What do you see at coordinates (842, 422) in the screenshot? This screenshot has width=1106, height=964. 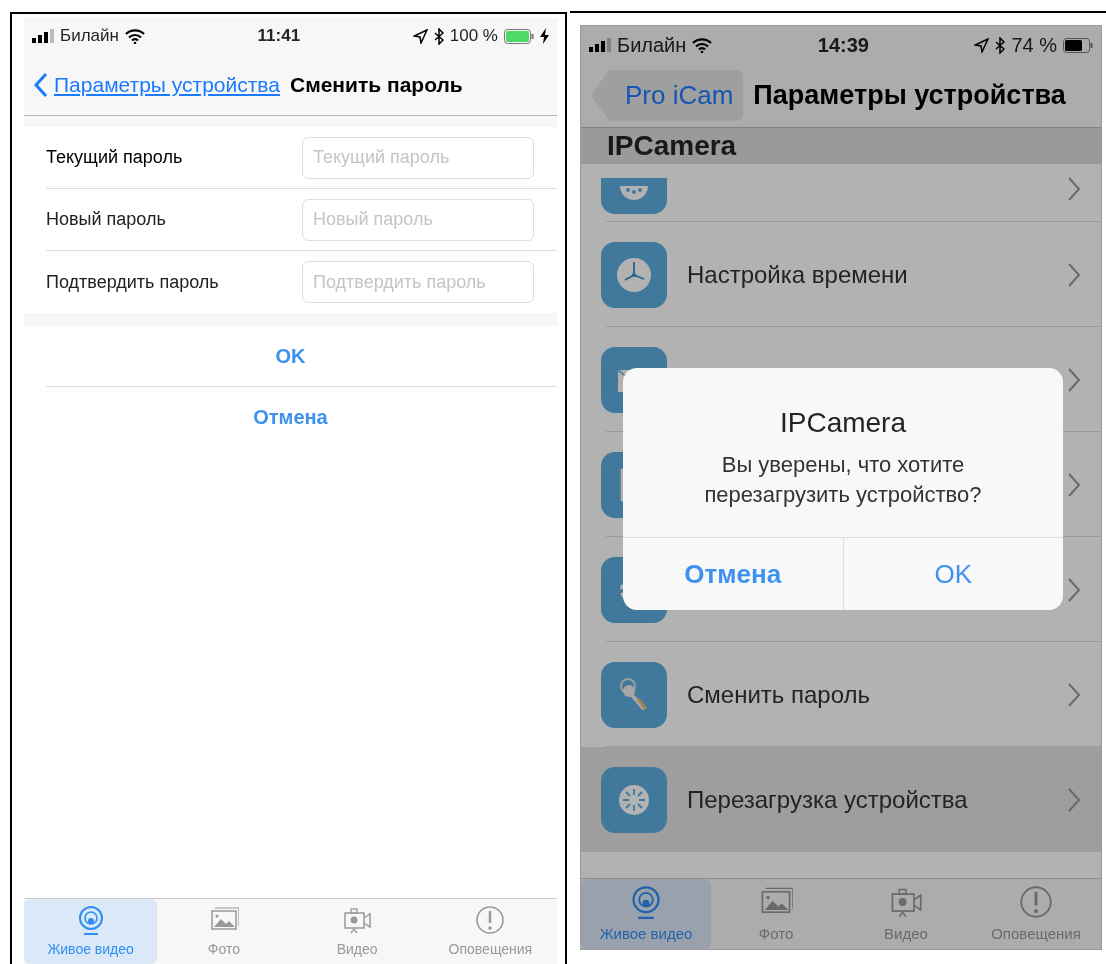 I see `alert-title: IPCamera` at bounding box center [842, 422].